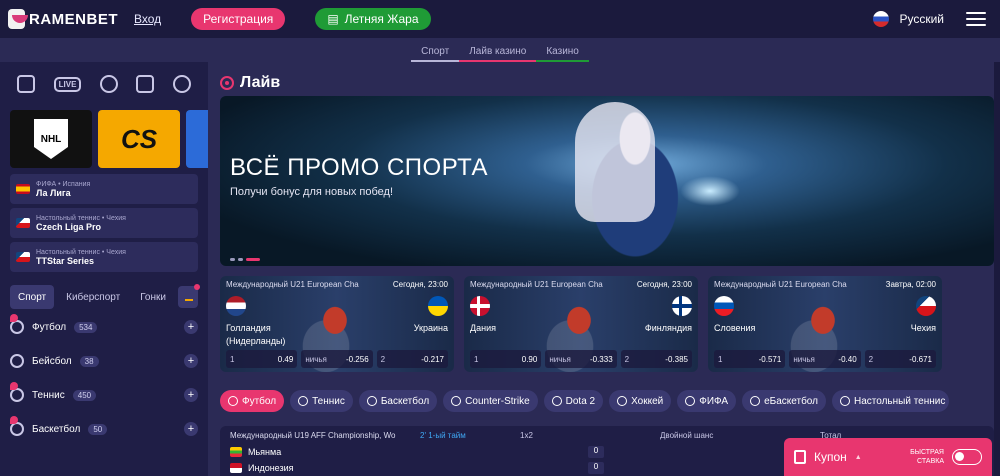  I want to click on odd-button: 1 0.90, so click(506, 359).